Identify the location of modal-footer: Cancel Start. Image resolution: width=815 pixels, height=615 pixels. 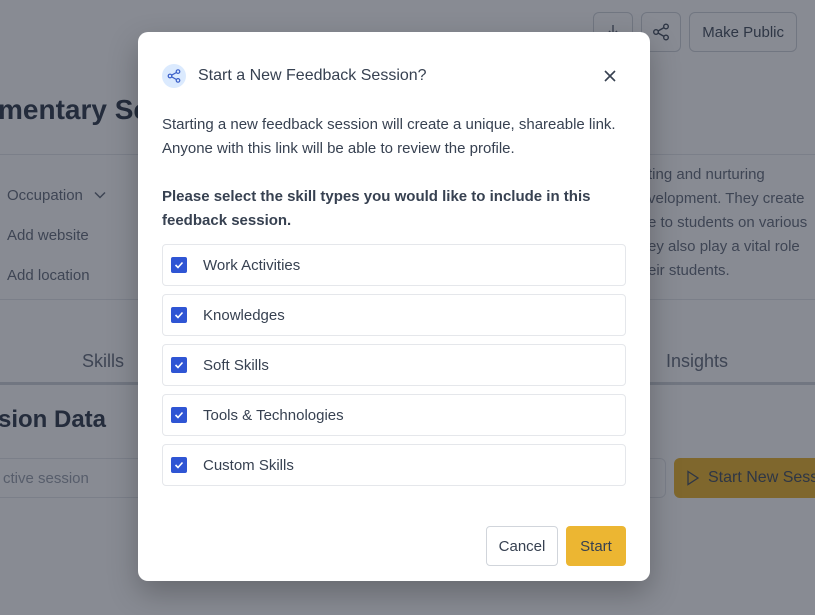
(556, 546).